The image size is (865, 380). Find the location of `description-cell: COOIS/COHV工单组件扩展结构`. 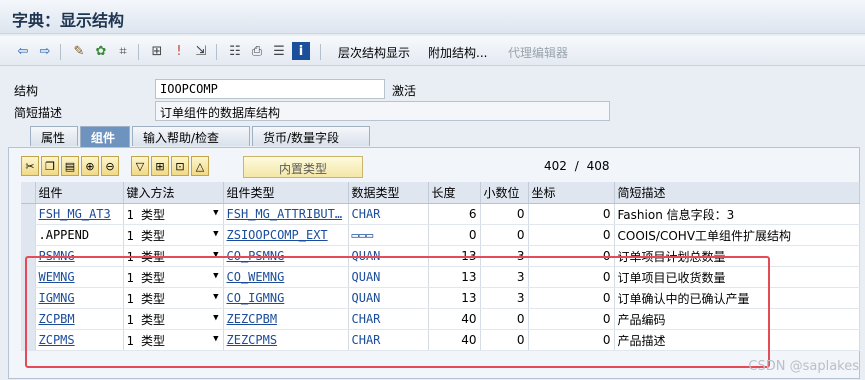

description-cell: COOIS/COHV工单组件扩展结构 is located at coordinates (737, 235).